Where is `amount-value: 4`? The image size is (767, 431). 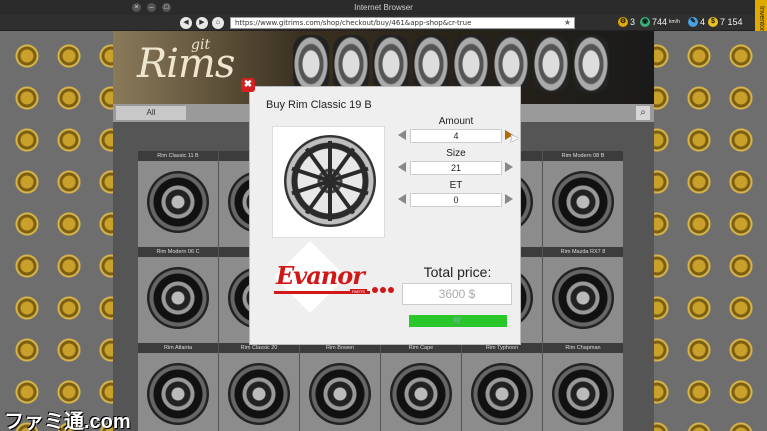
amount-value: 4 is located at coordinates (456, 136).